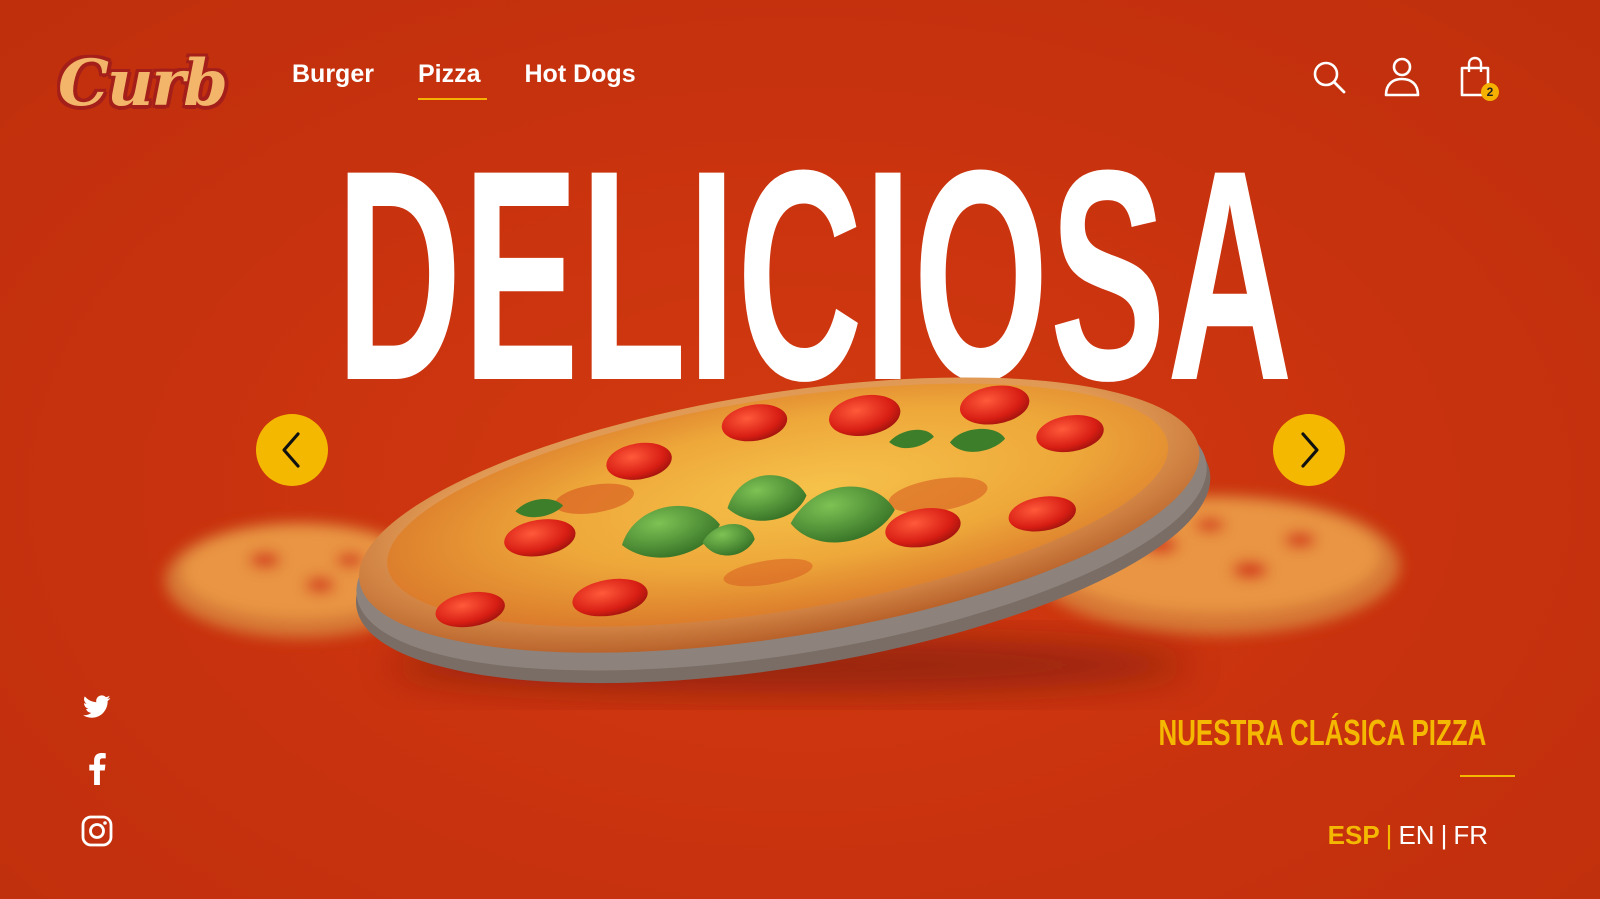 The width and height of the screenshot is (1600, 899). Describe the element at coordinates (1477, 78) in the screenshot. I see `cart-button: 2` at that location.